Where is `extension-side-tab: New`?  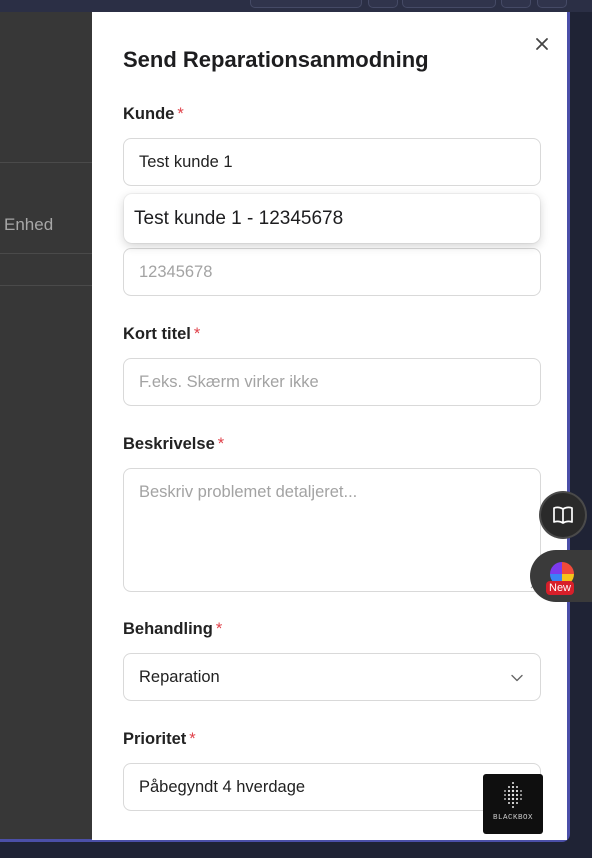 extension-side-tab: New is located at coordinates (561, 576).